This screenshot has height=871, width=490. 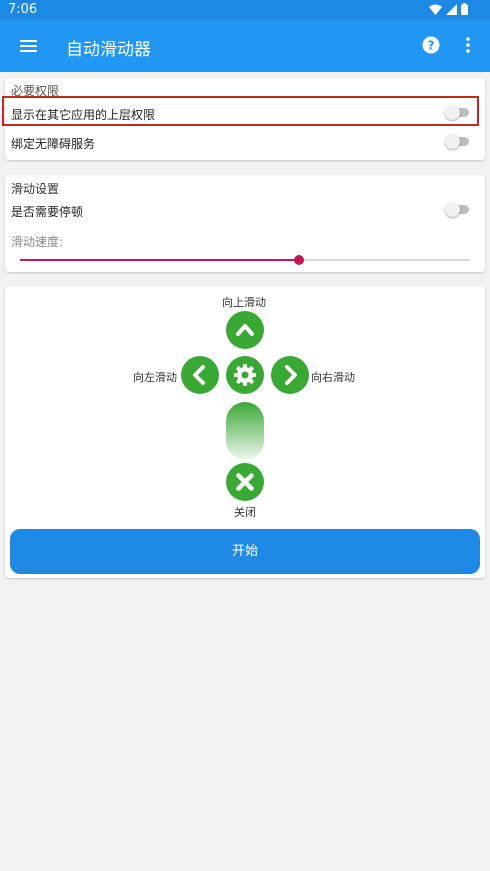 What do you see at coordinates (240, 111) in the screenshot?
I see `highlight-box` at bounding box center [240, 111].